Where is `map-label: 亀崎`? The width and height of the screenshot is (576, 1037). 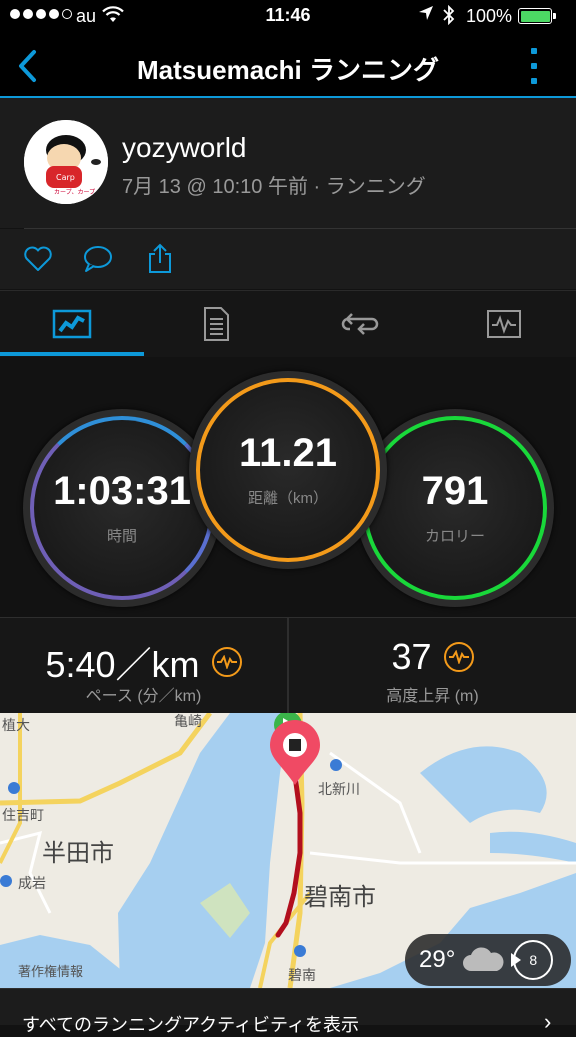
map-label: 亀崎 is located at coordinates (188, 721).